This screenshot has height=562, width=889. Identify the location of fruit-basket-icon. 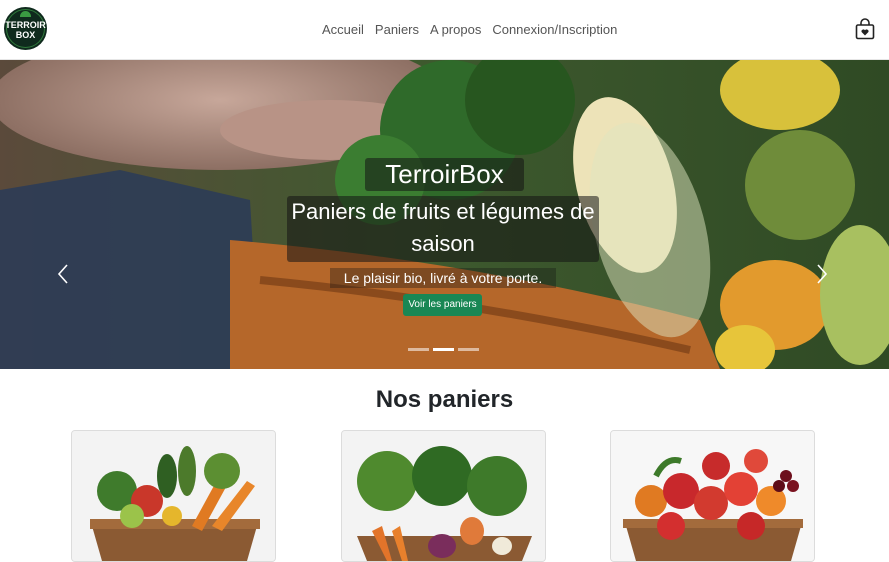
(712, 496).